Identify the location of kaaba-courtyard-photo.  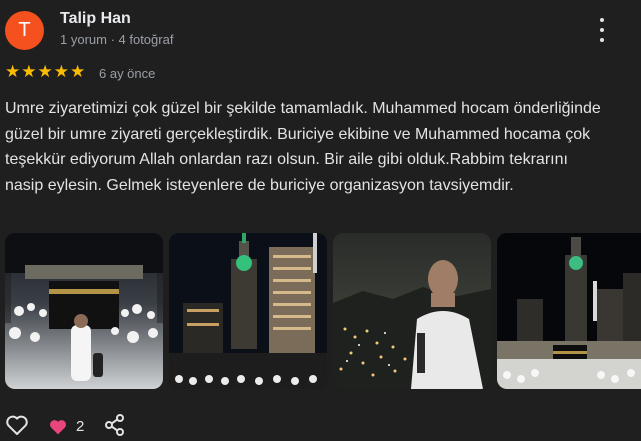
(84, 311).